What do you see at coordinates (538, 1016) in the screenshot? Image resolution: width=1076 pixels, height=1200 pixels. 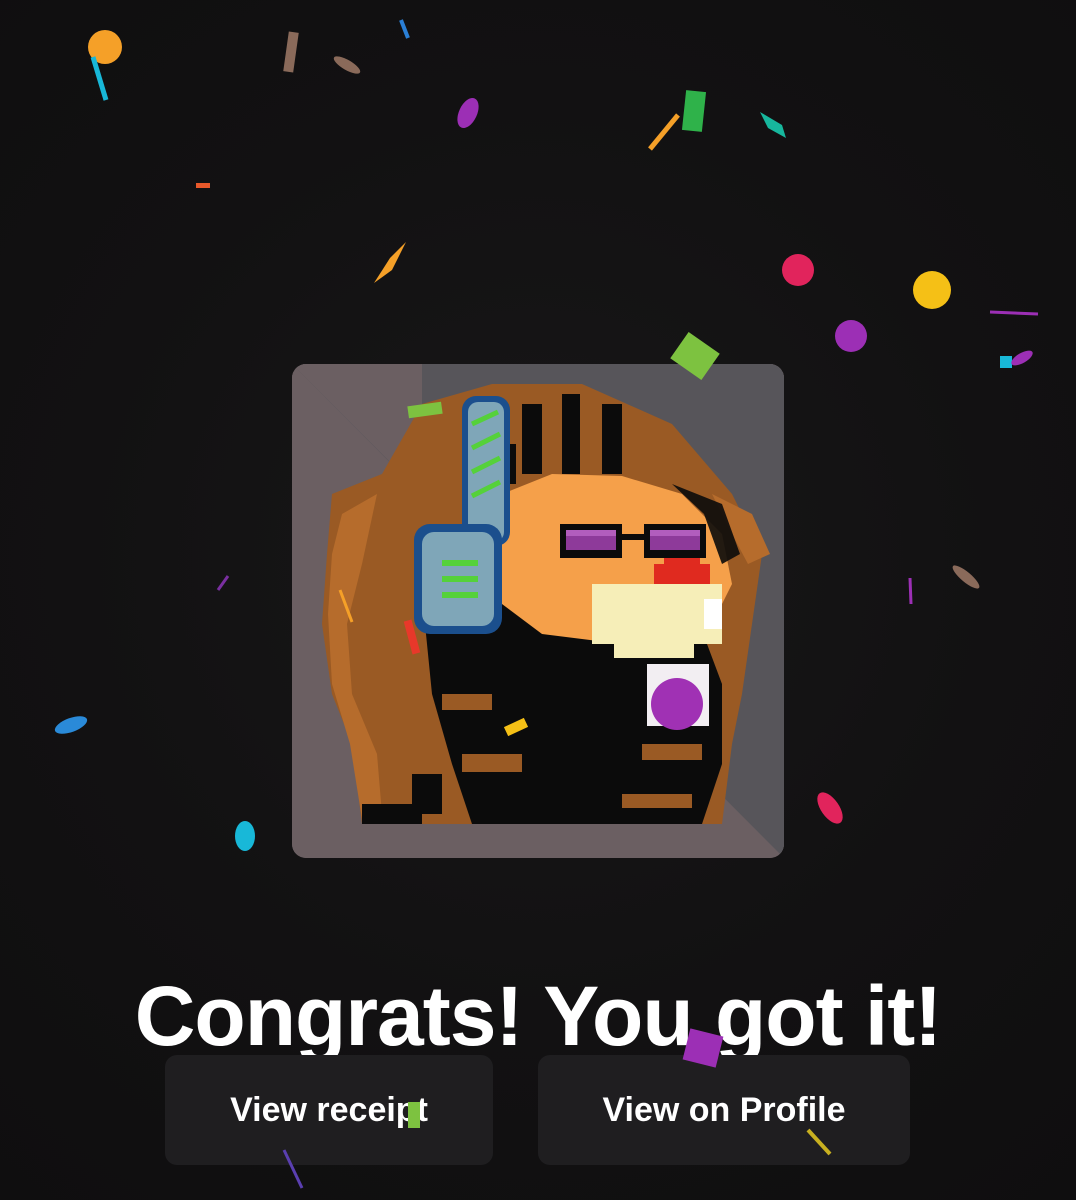 I see `congrats-heading: Congrats! You got it!` at bounding box center [538, 1016].